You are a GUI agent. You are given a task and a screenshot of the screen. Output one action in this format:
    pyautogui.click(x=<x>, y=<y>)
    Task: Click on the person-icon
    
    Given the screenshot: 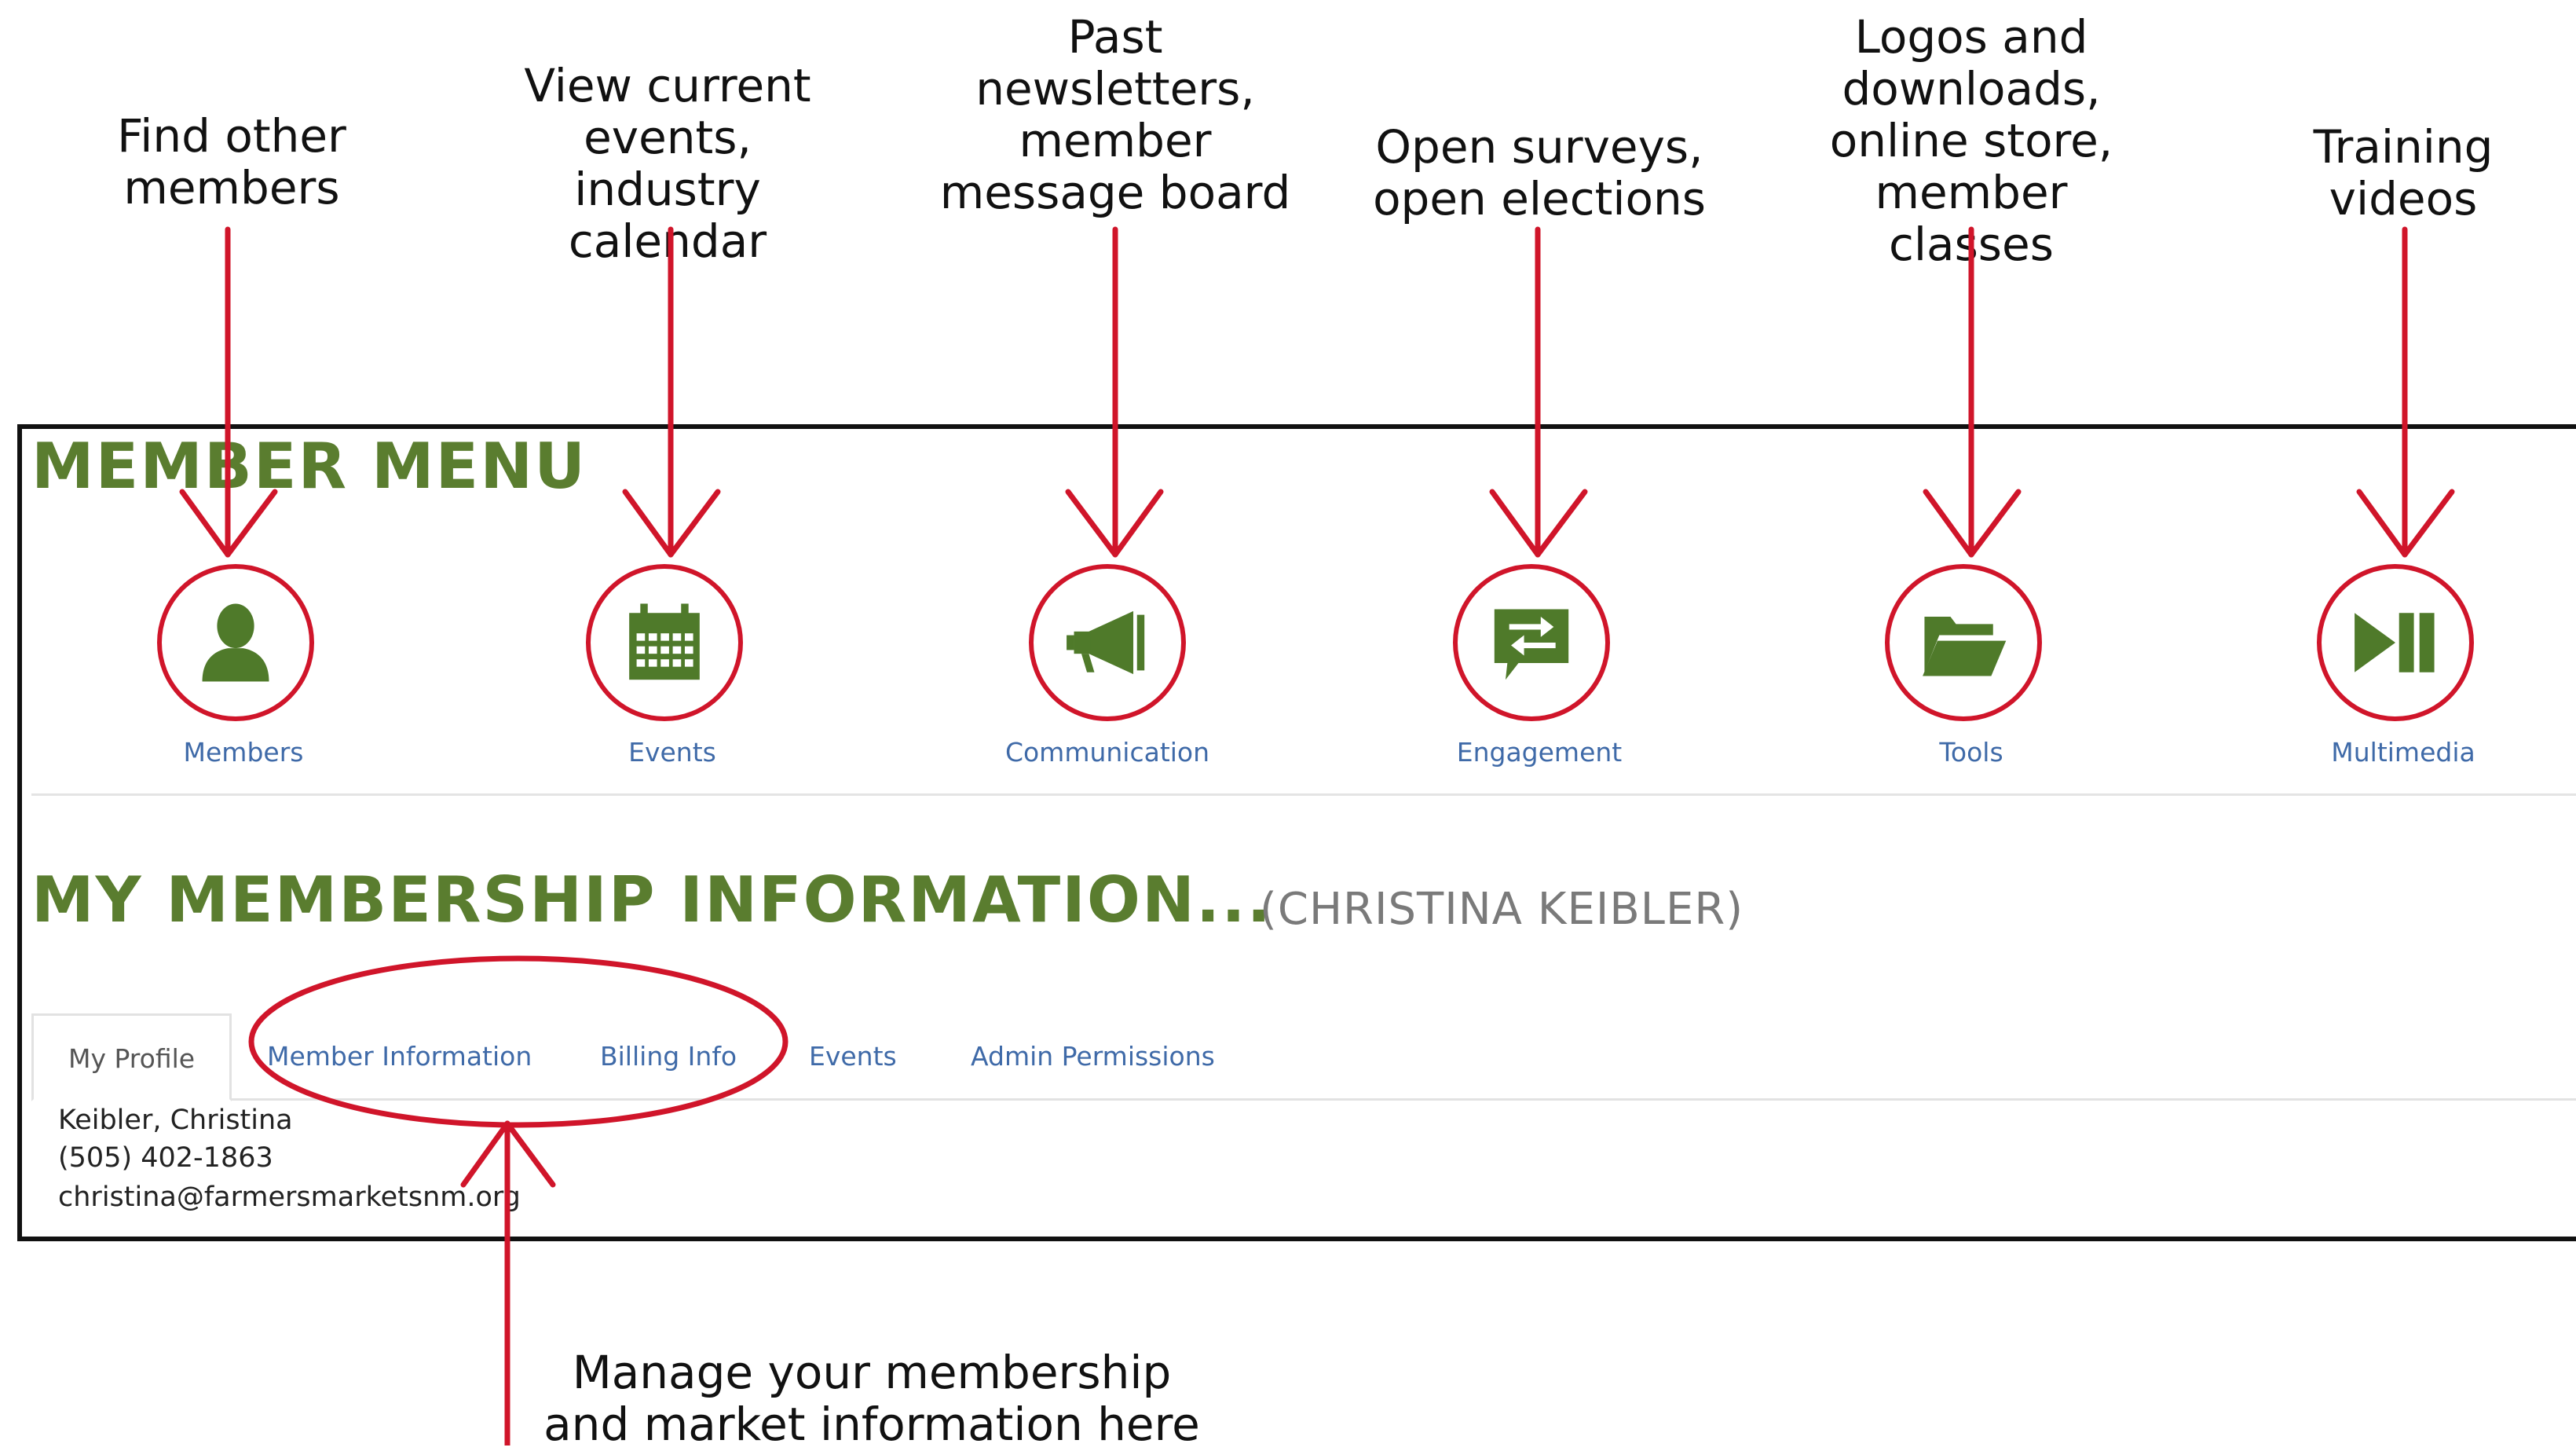 What is the action you would take?
    pyautogui.click(x=236, y=642)
    